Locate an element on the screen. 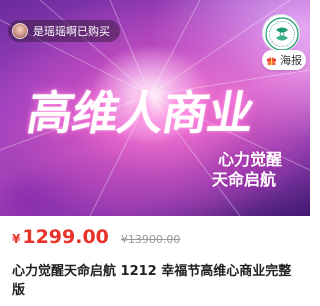 The image size is (320, 306). buyer-avatar is located at coordinates (20, 31).